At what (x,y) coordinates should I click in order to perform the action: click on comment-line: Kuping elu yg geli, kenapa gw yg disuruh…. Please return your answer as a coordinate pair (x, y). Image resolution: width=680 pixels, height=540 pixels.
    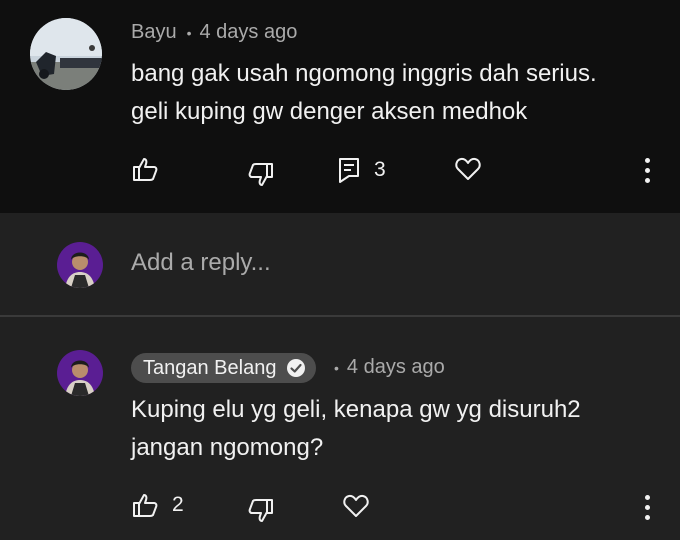
    Looking at the image, I should click on (356, 409).